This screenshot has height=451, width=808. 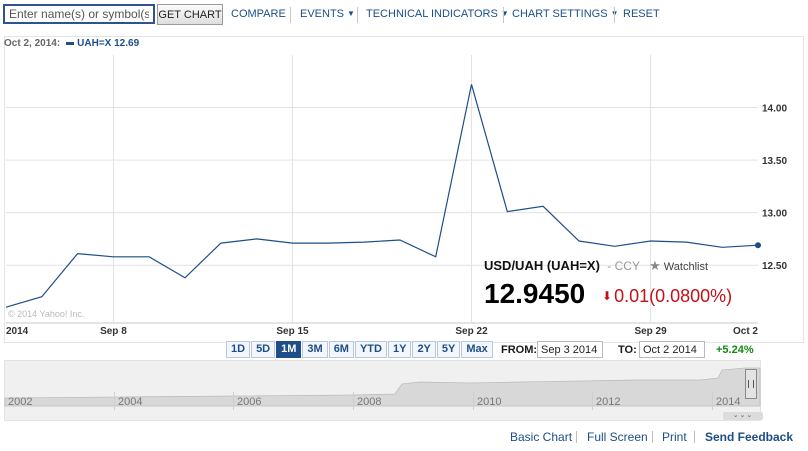 What do you see at coordinates (608, 402) in the screenshot?
I see `navigator-year-label: 2012` at bounding box center [608, 402].